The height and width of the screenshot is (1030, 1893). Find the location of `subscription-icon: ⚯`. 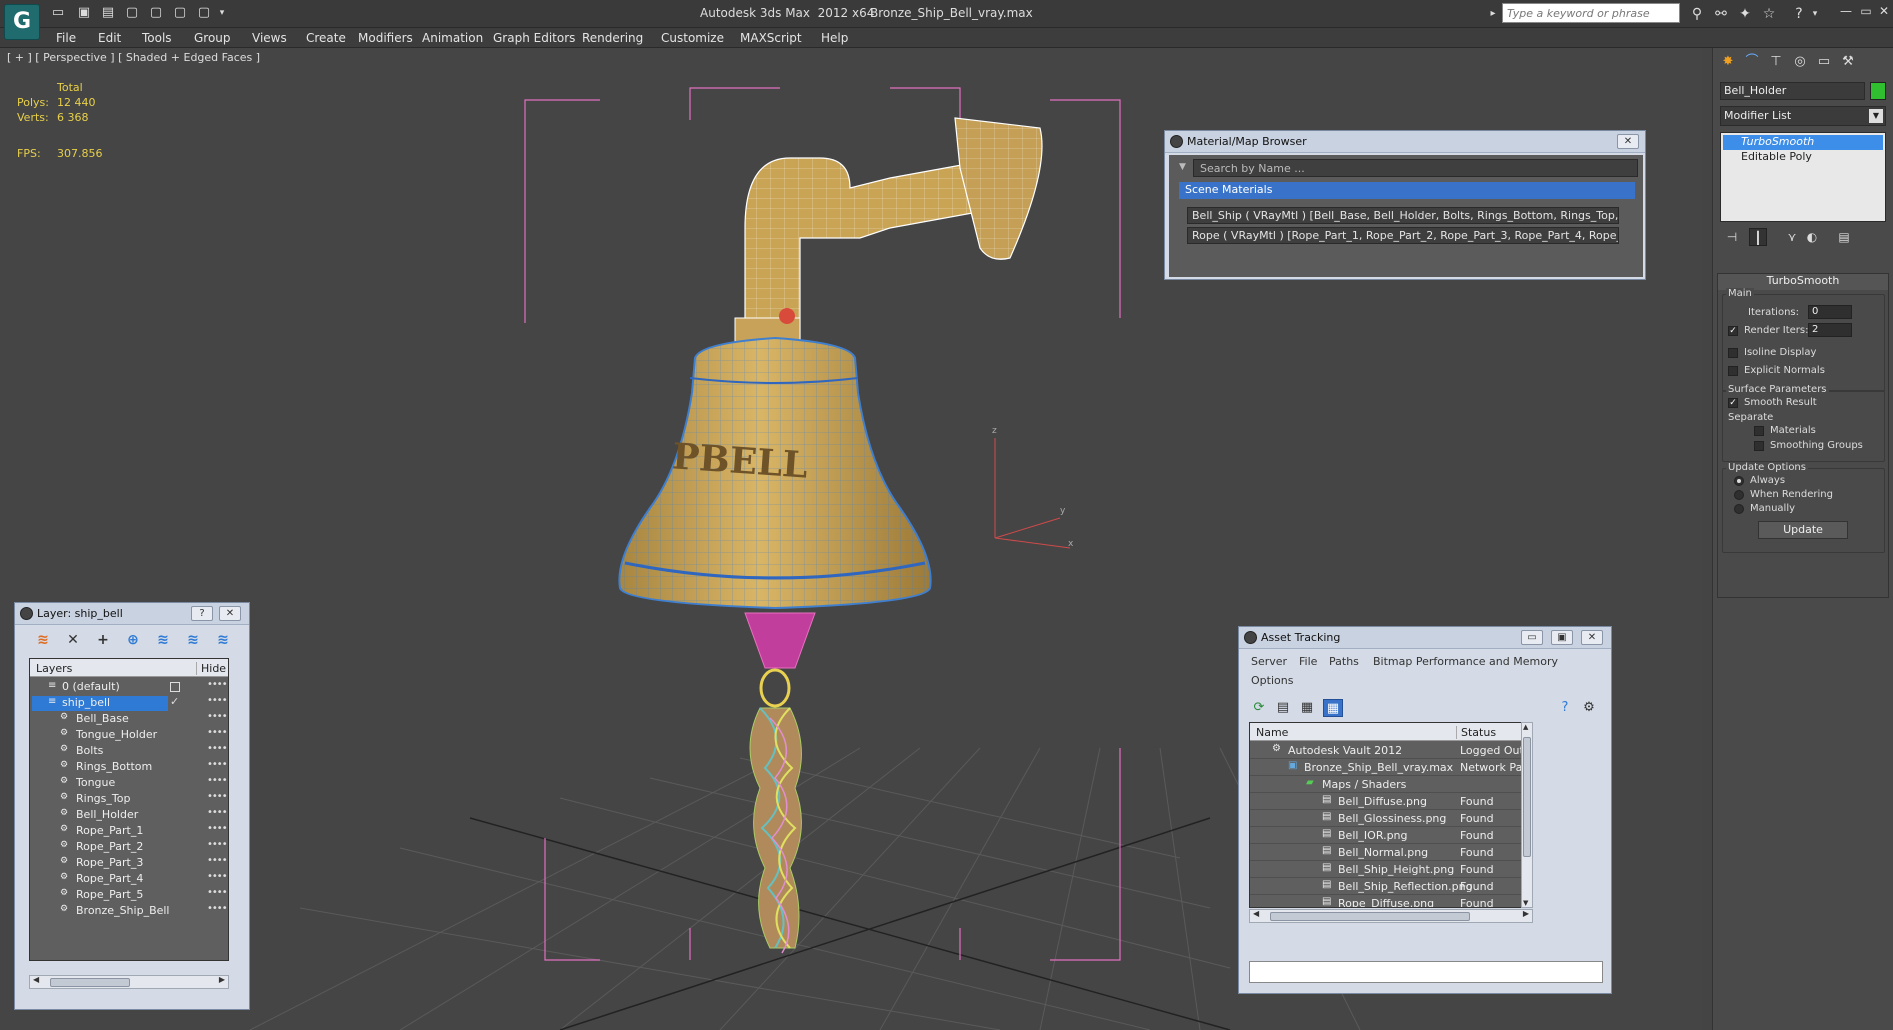

subscription-icon: ⚯ is located at coordinates (1721, 14).